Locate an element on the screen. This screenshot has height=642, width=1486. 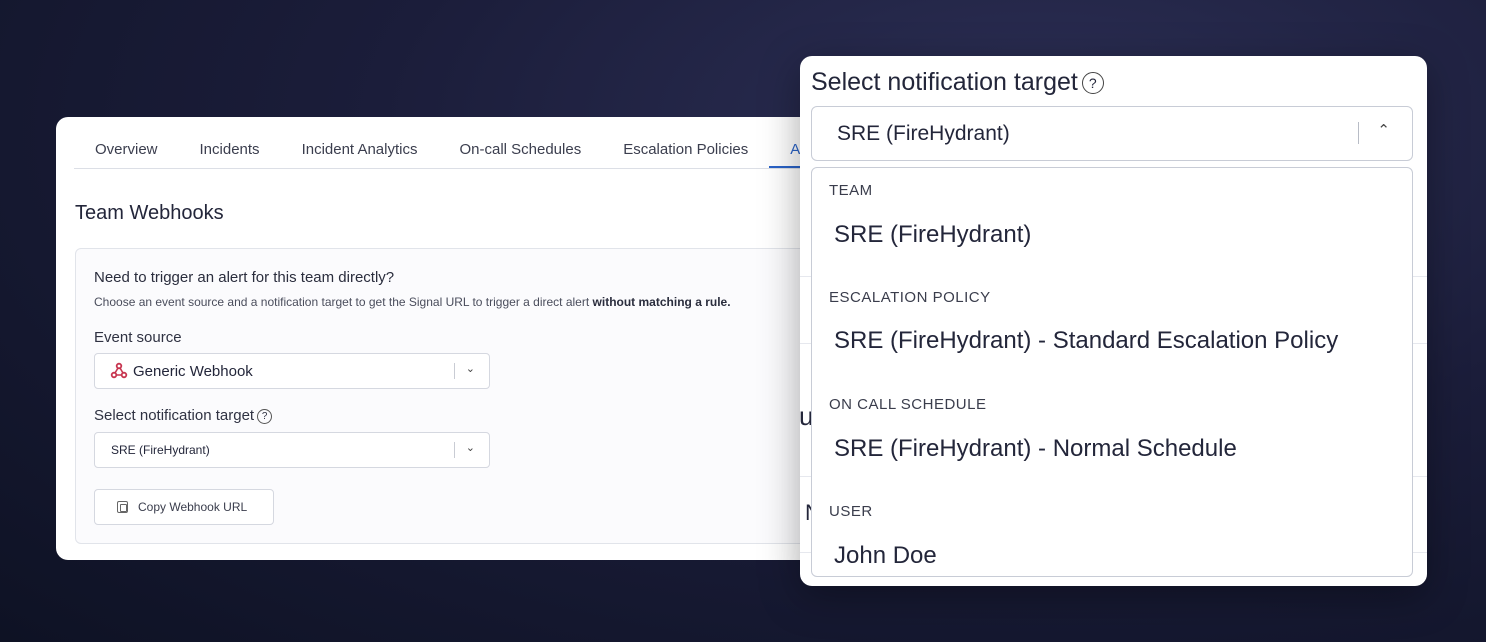
selected-target: SRE (FireHydrant) is located at coordinates (923, 133).